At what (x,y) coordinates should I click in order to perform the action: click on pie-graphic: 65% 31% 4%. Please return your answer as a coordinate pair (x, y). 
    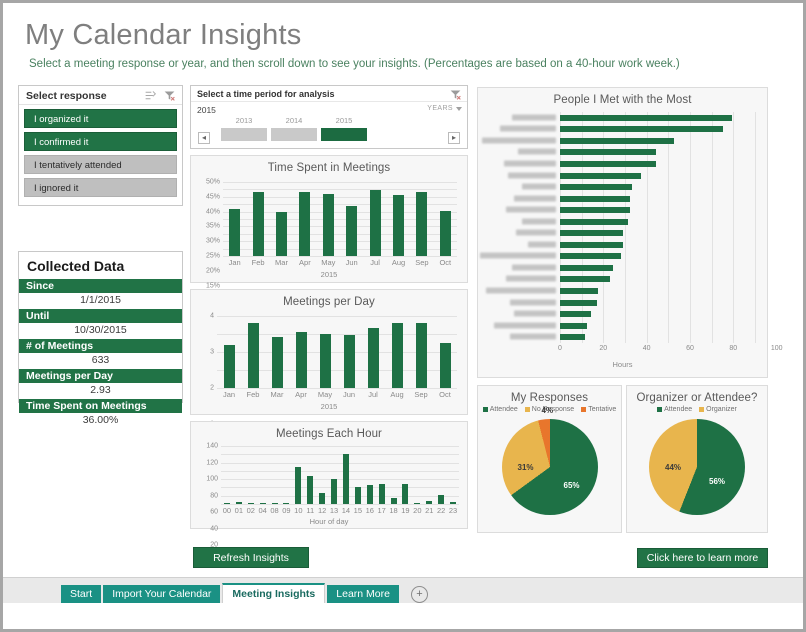
    Looking at the image, I should click on (549, 460).